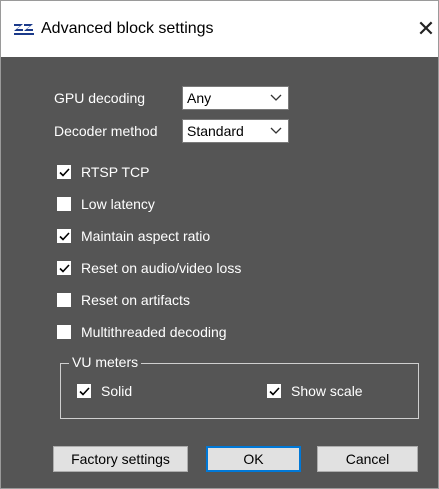  Describe the element at coordinates (215, 131) in the screenshot. I see `decoder-method-value: Standard` at that location.